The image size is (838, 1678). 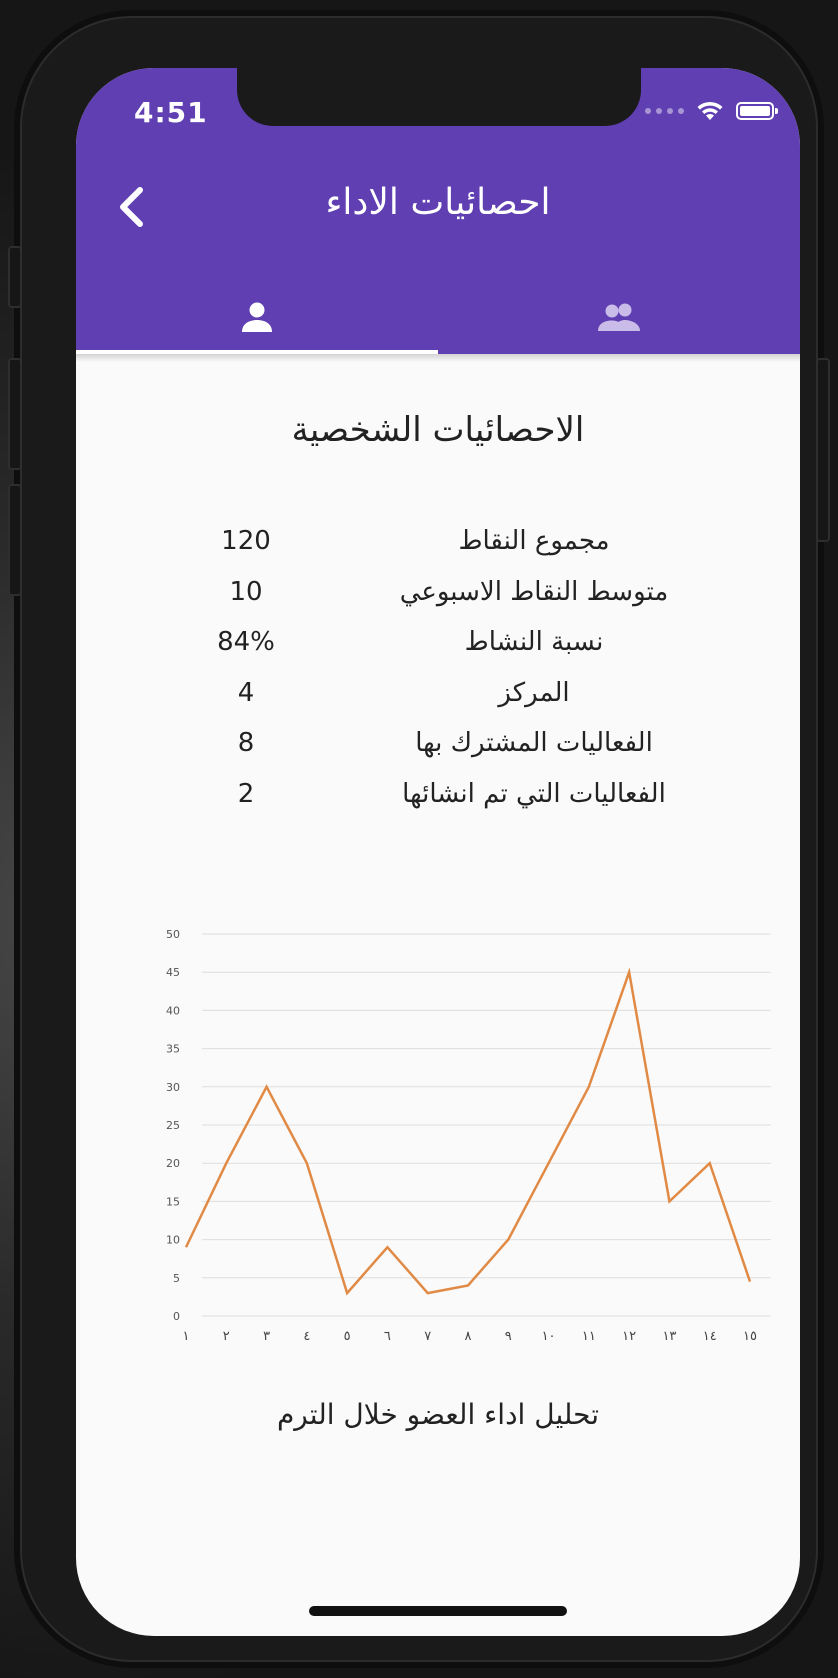 What do you see at coordinates (534, 591) in the screenshot?
I see `stat-label: متوسط النقاط الاسبوعي` at bounding box center [534, 591].